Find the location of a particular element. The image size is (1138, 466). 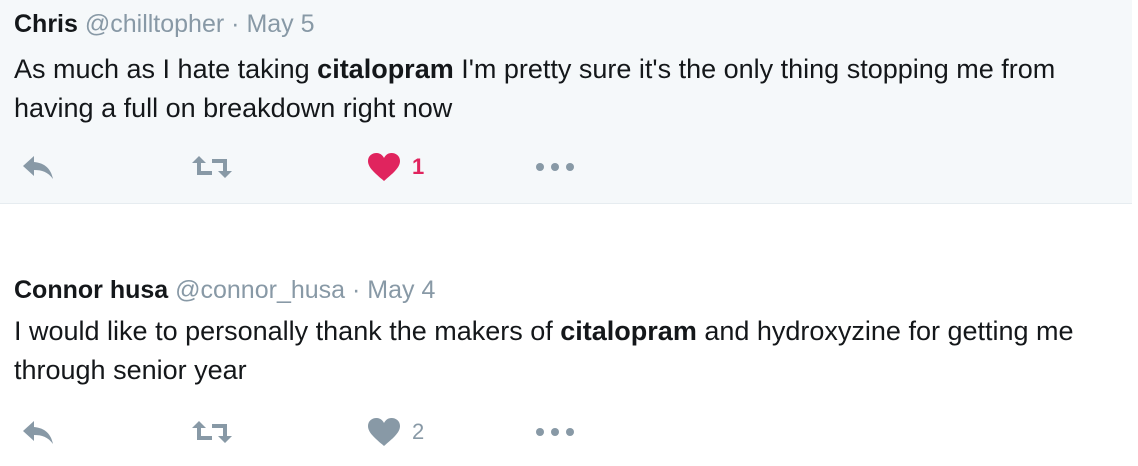

tweet-actions: 1 is located at coordinates (350, 167).